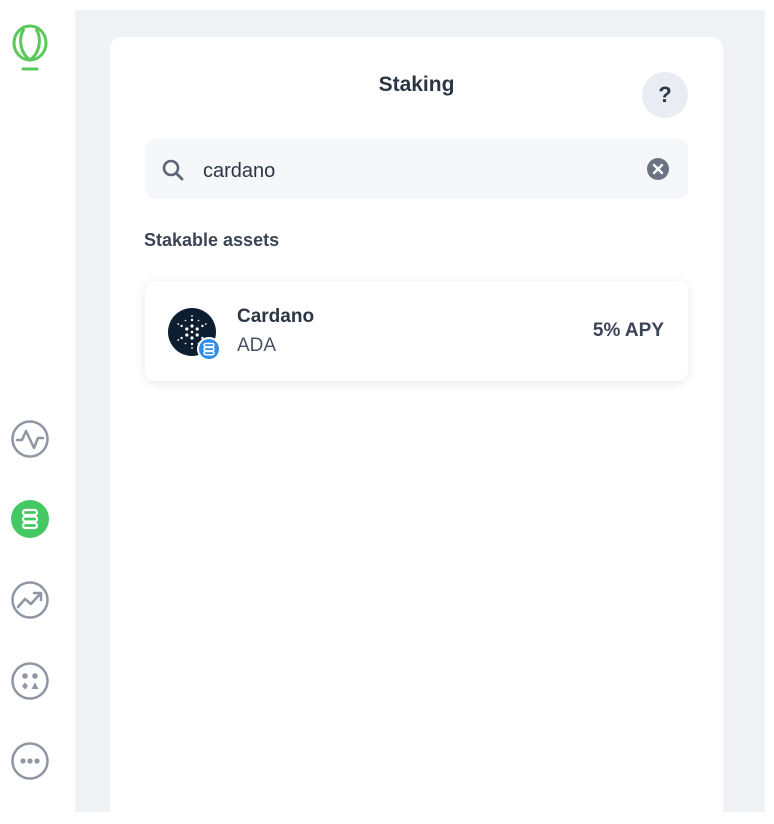 The height and width of the screenshot is (824, 774). I want to click on activity-icon, so click(30, 439).